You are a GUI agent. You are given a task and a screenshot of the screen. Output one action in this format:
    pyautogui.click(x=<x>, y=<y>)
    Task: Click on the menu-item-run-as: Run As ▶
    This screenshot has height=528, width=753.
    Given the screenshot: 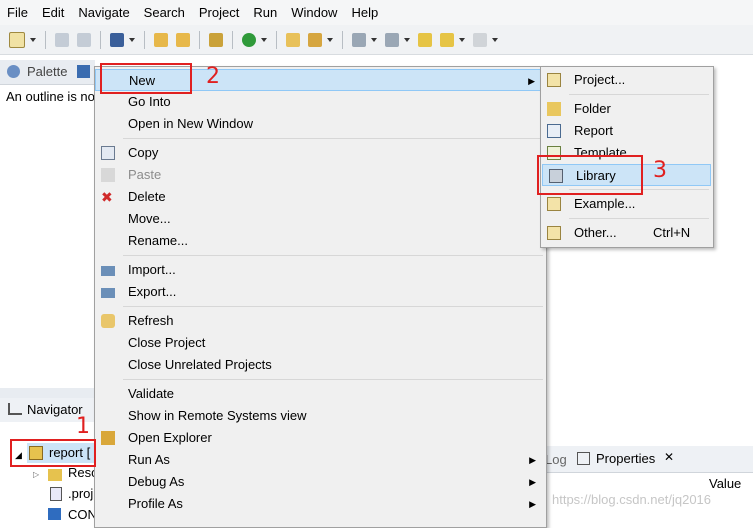 What is the action you would take?
    pyautogui.click(x=320, y=460)
    